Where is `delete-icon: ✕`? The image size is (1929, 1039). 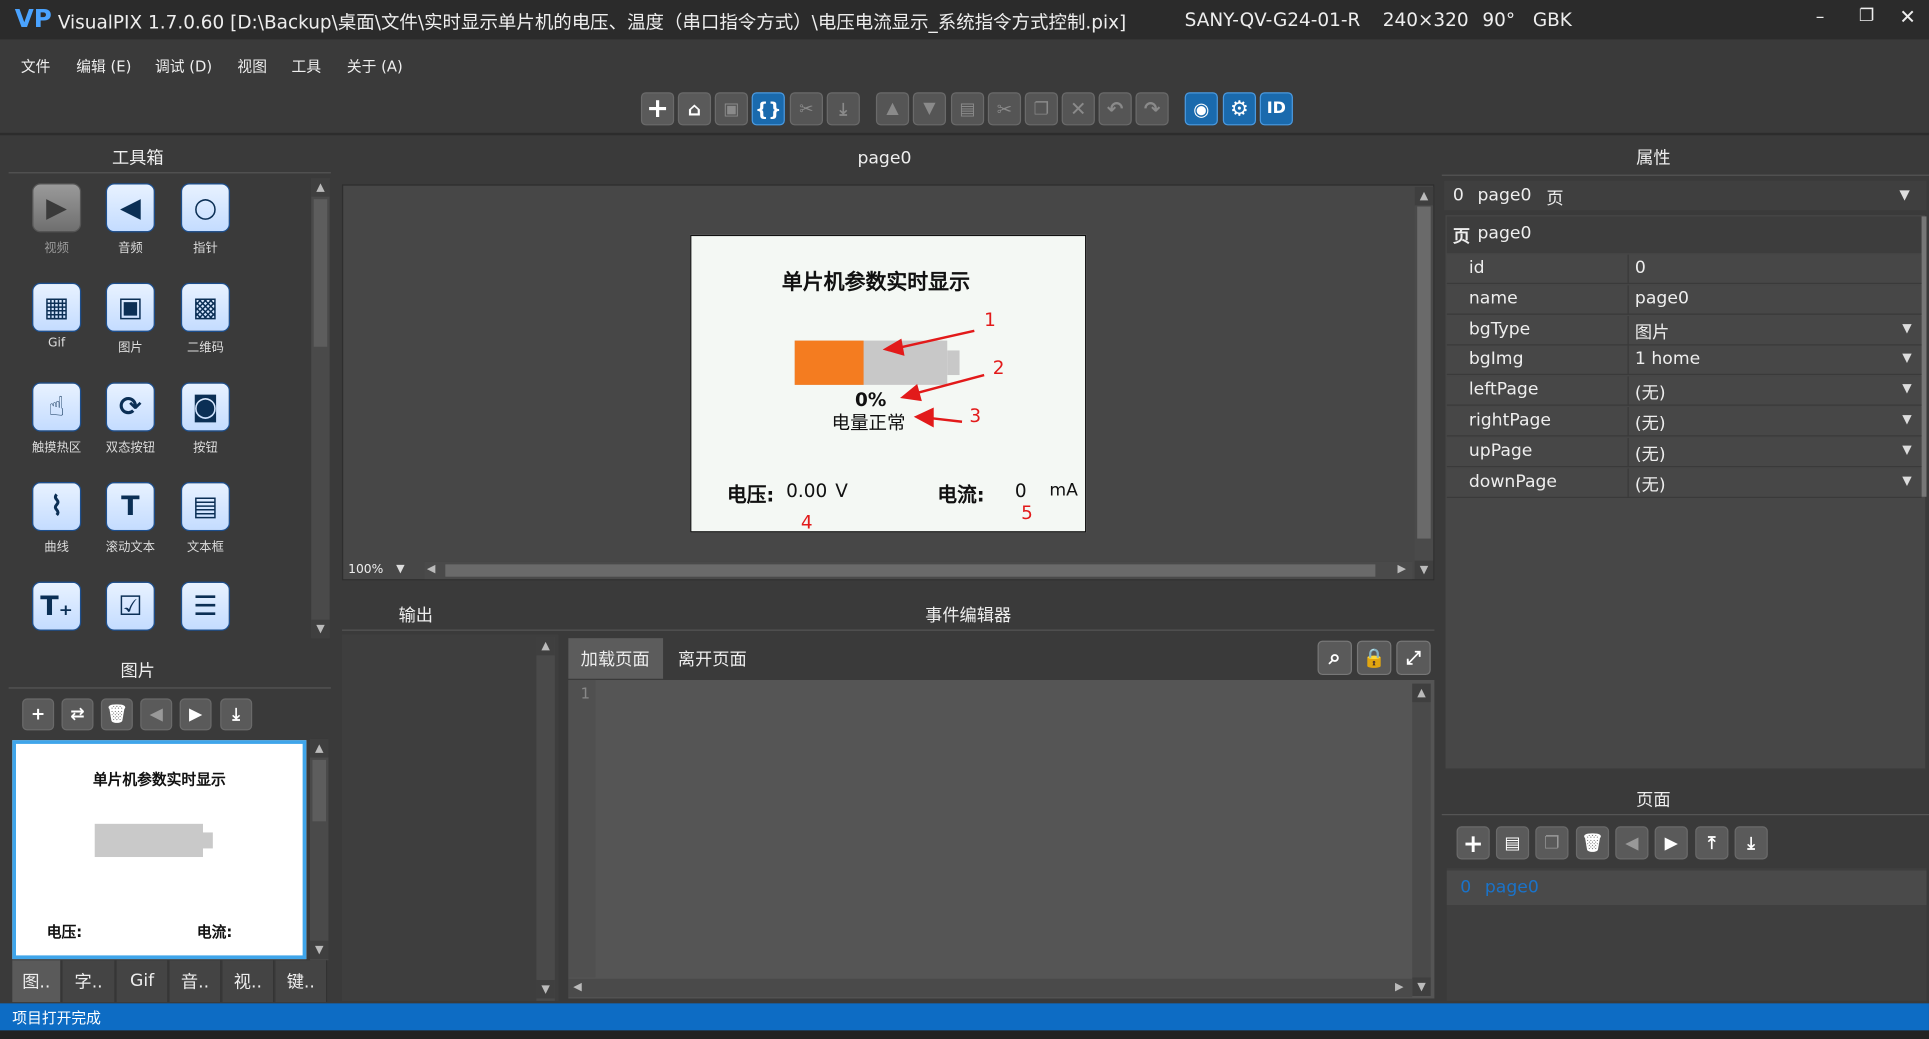 delete-icon: ✕ is located at coordinates (1078, 109).